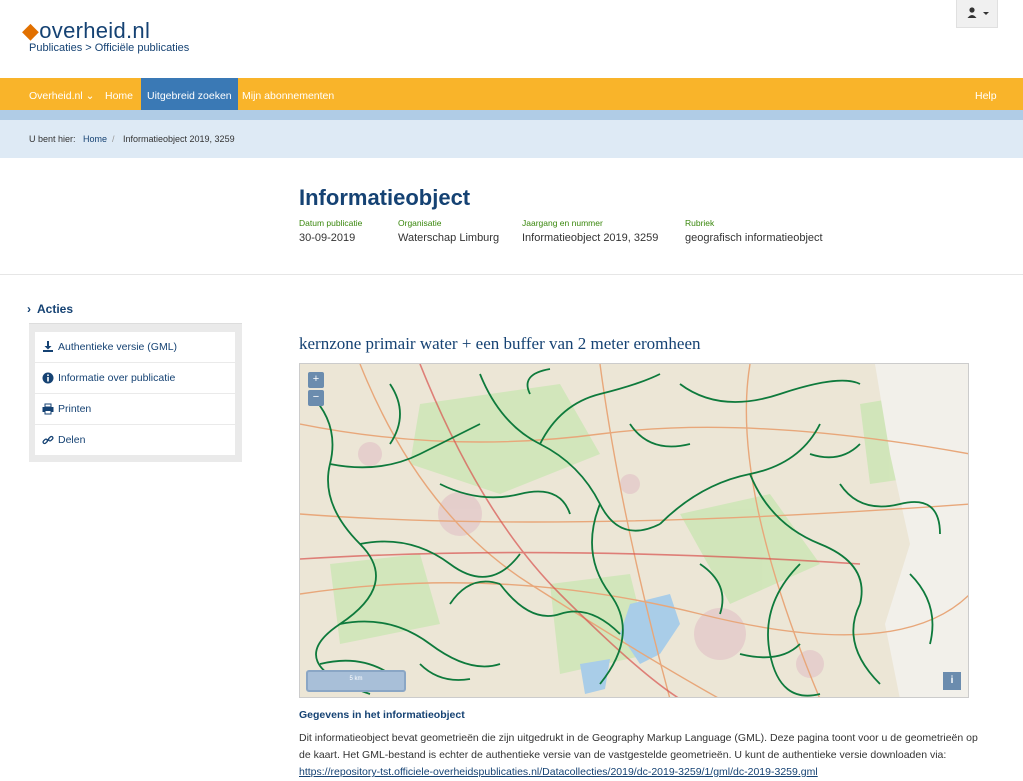  Describe the element at coordinates (95, 139) in the screenshot. I see `breadcrumb-home: Home` at that location.